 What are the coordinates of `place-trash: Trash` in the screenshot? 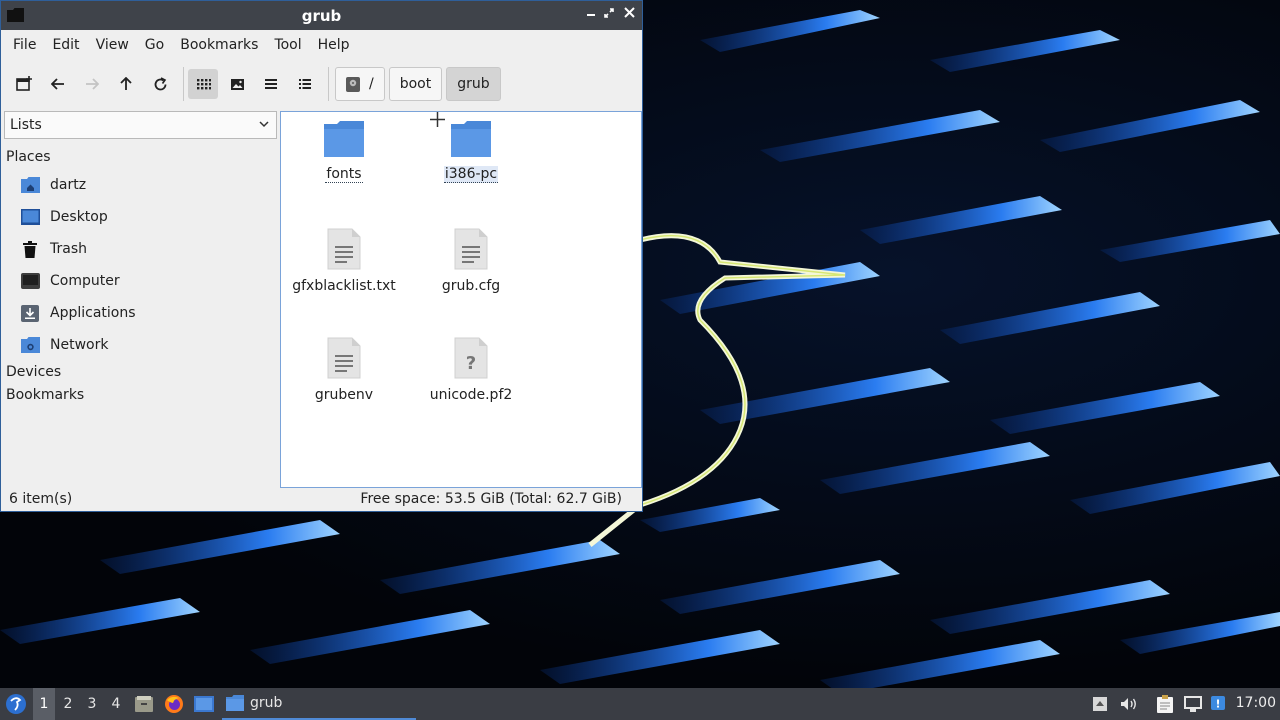 It's located at (140, 249).